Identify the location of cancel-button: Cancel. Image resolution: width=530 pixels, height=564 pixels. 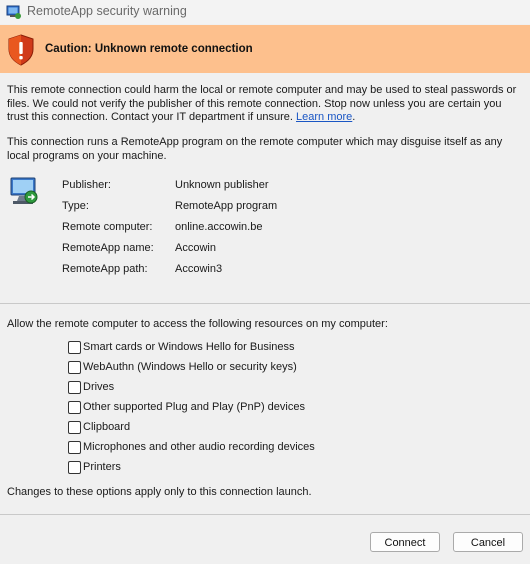
(488, 542).